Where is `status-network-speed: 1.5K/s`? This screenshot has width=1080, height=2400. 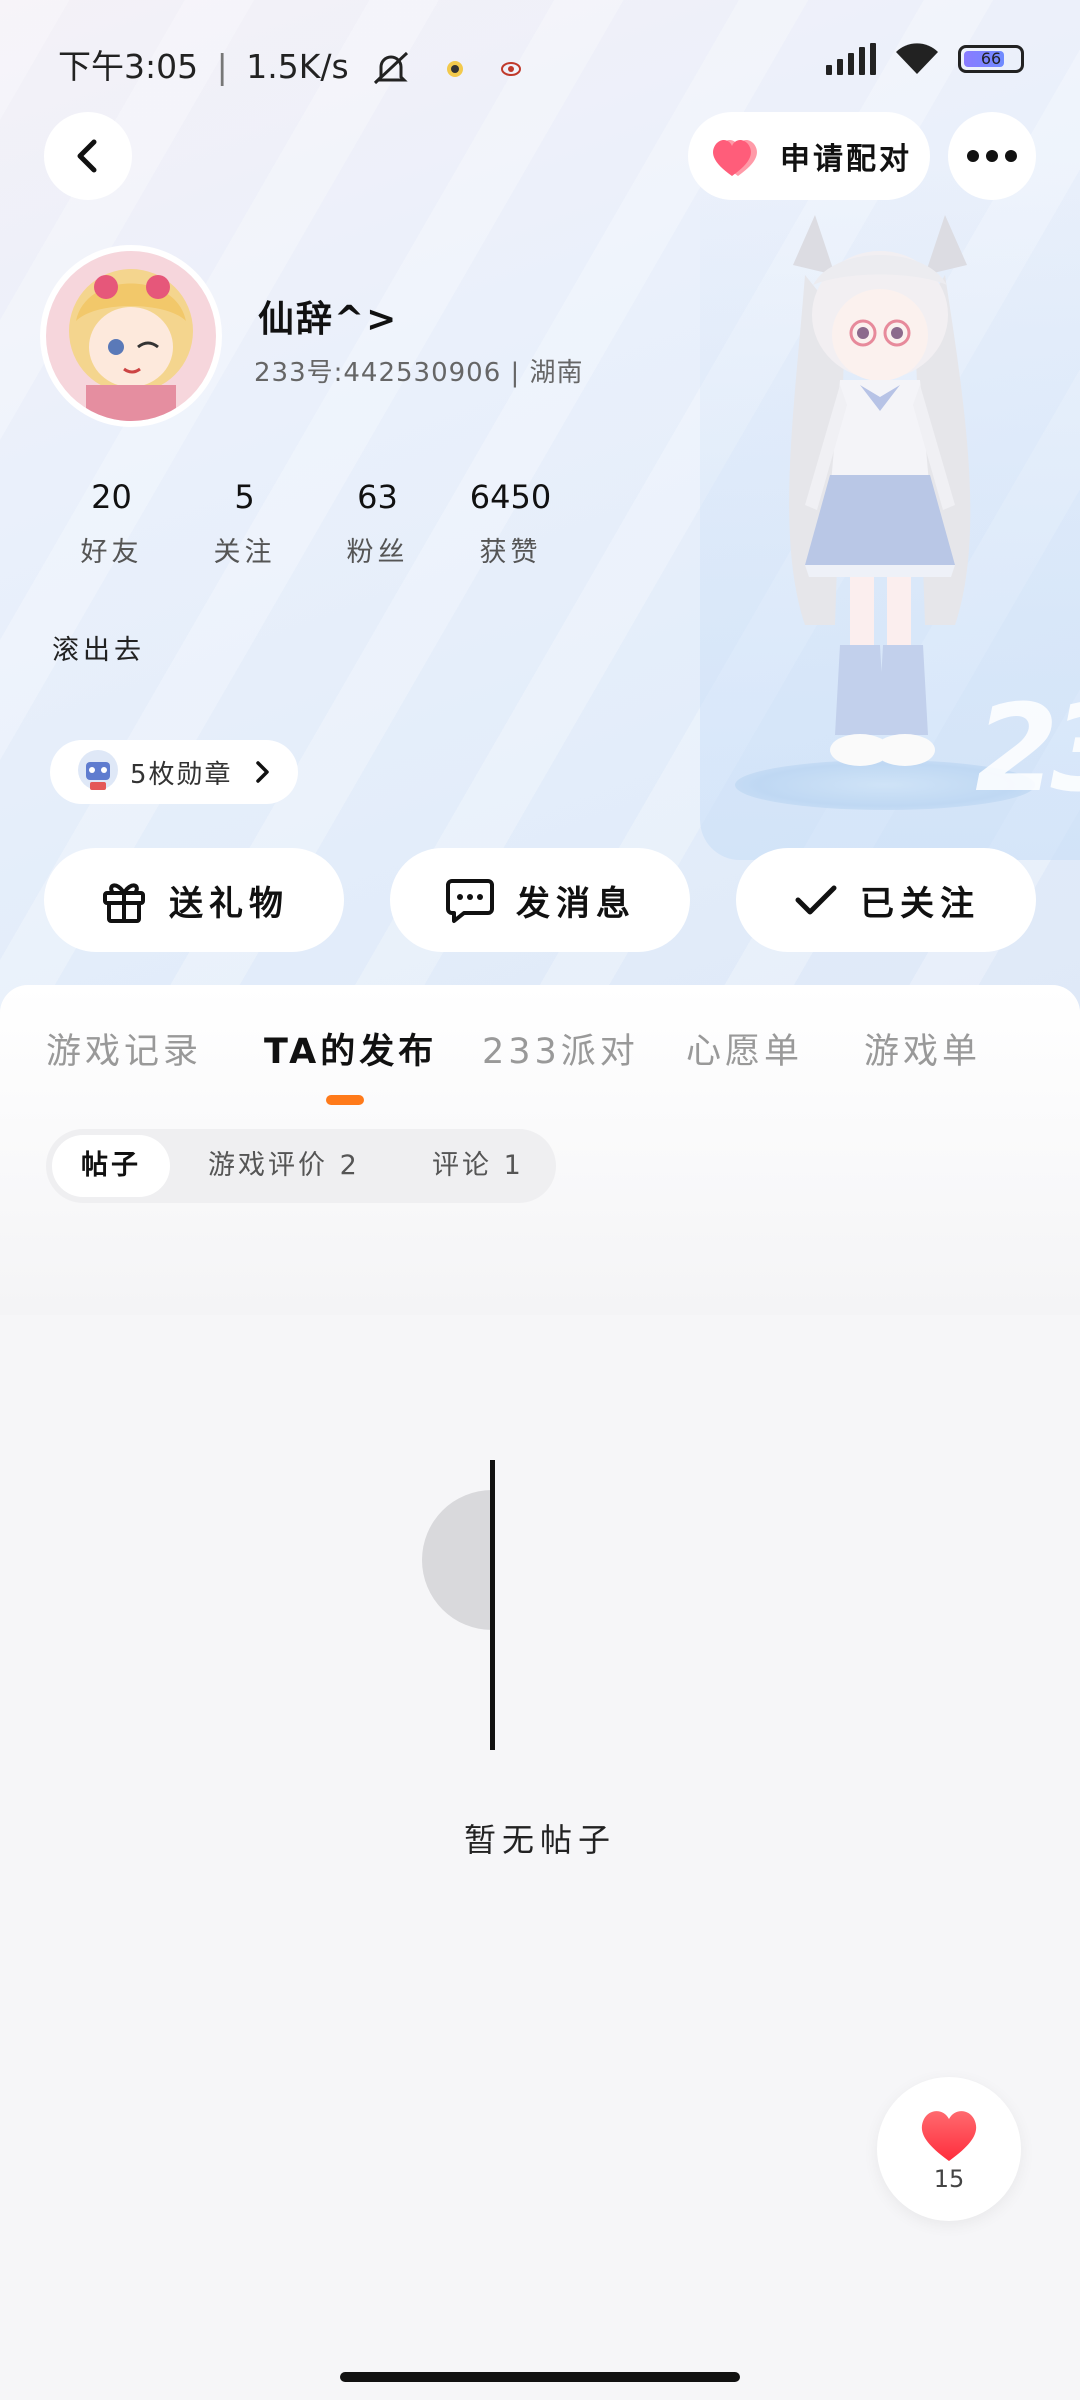 status-network-speed: 1.5K/s is located at coordinates (297, 66).